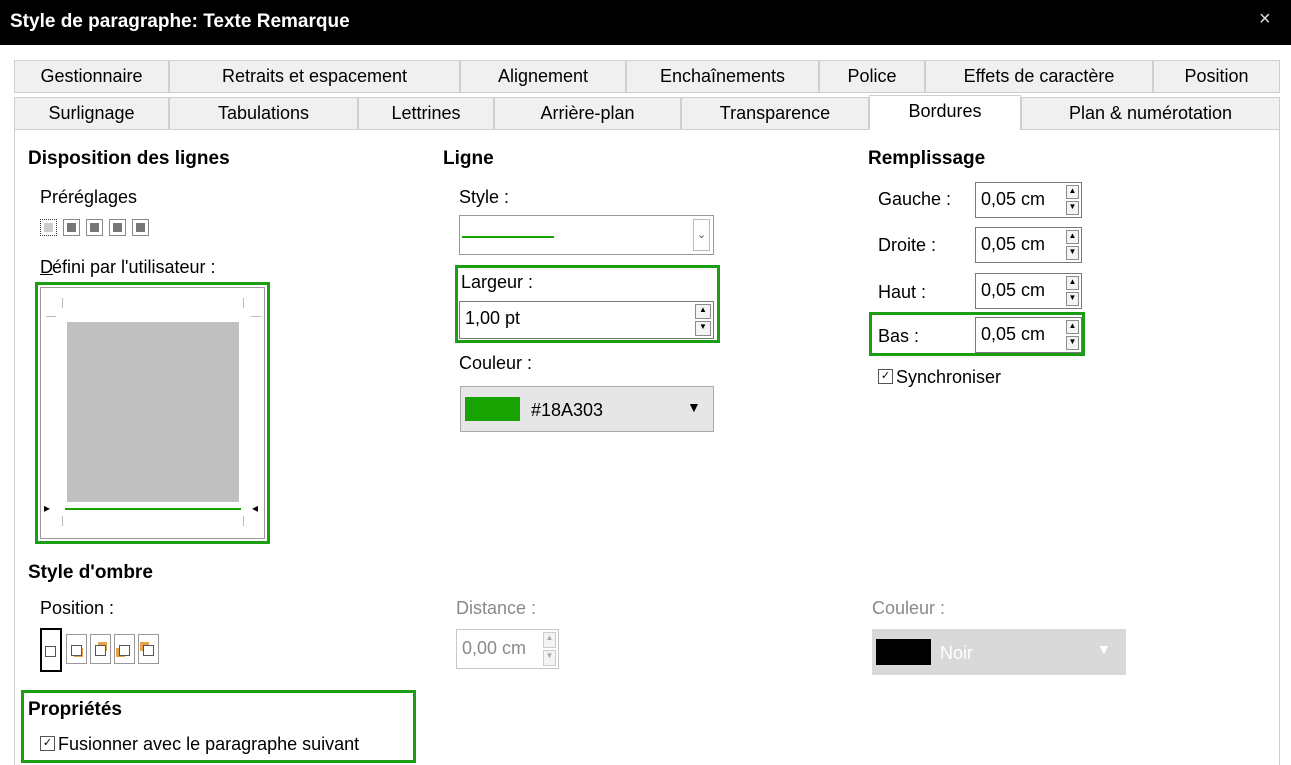  Describe the element at coordinates (927, 158) in the screenshot. I see `padding-heading: Remplissage` at that location.